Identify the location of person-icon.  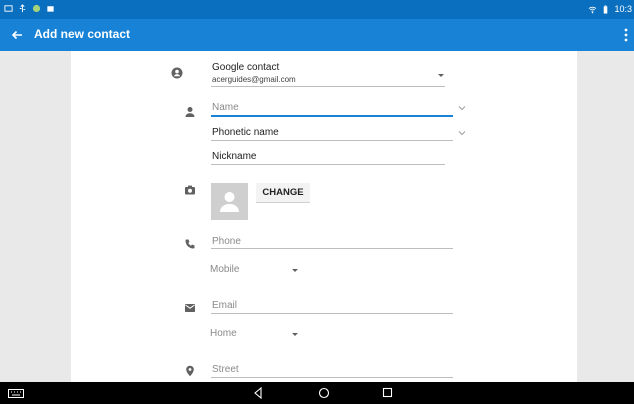
(190, 112).